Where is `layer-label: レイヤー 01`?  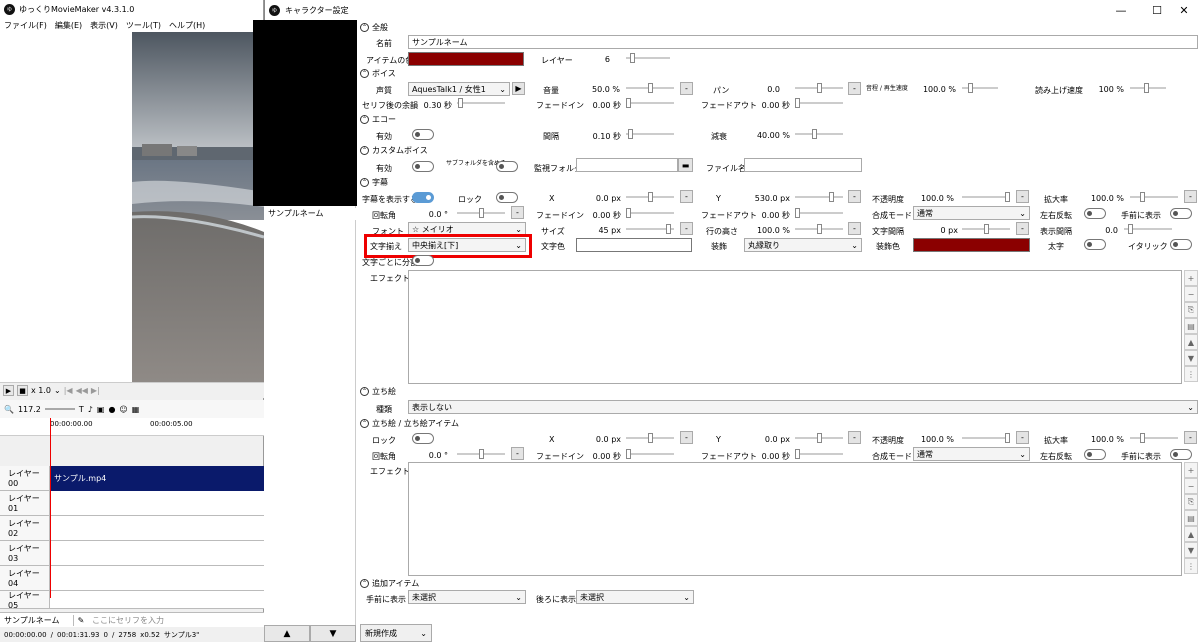 layer-label: レイヤー 01 is located at coordinates (25, 503).